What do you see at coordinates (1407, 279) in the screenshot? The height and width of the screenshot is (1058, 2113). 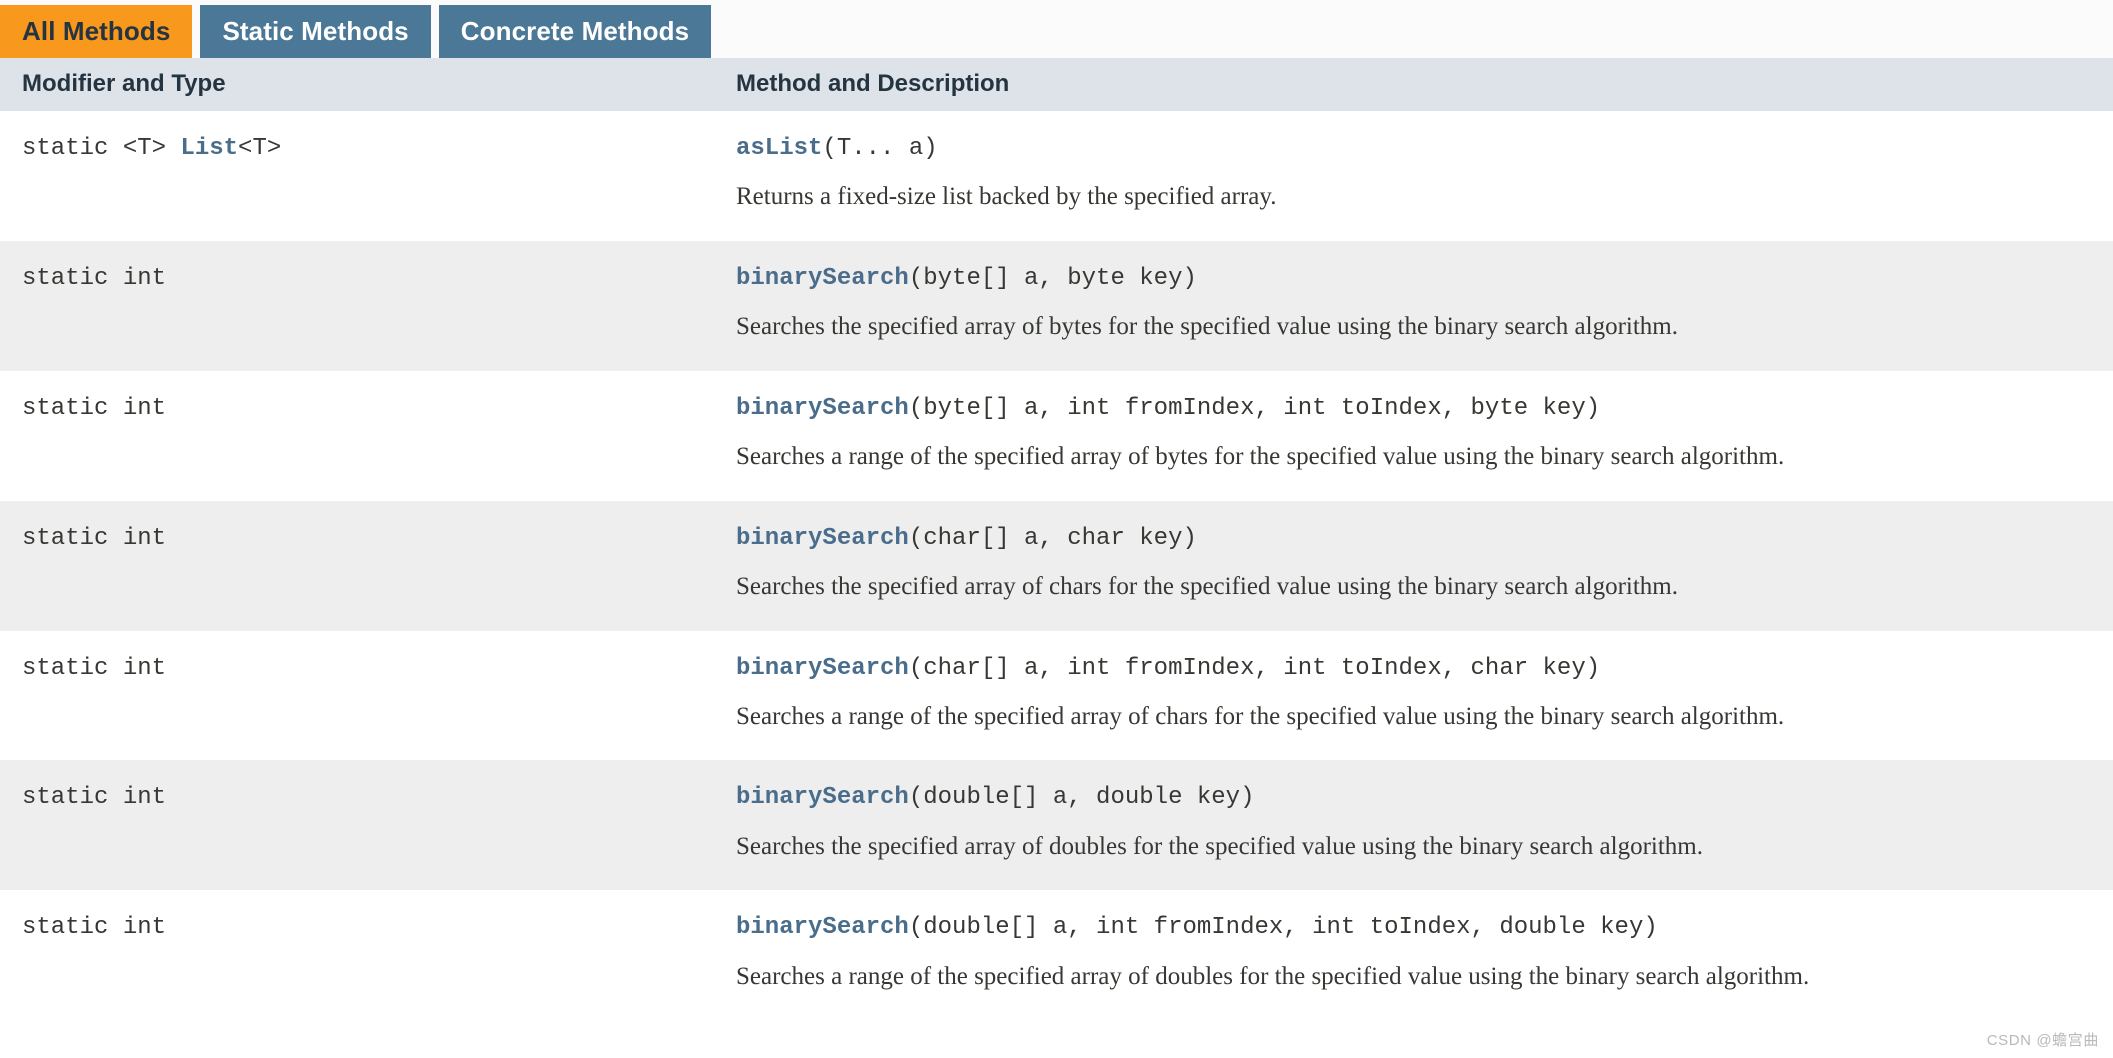 I see `method-signature: binarySearch(byte[] a, byte key)` at bounding box center [1407, 279].